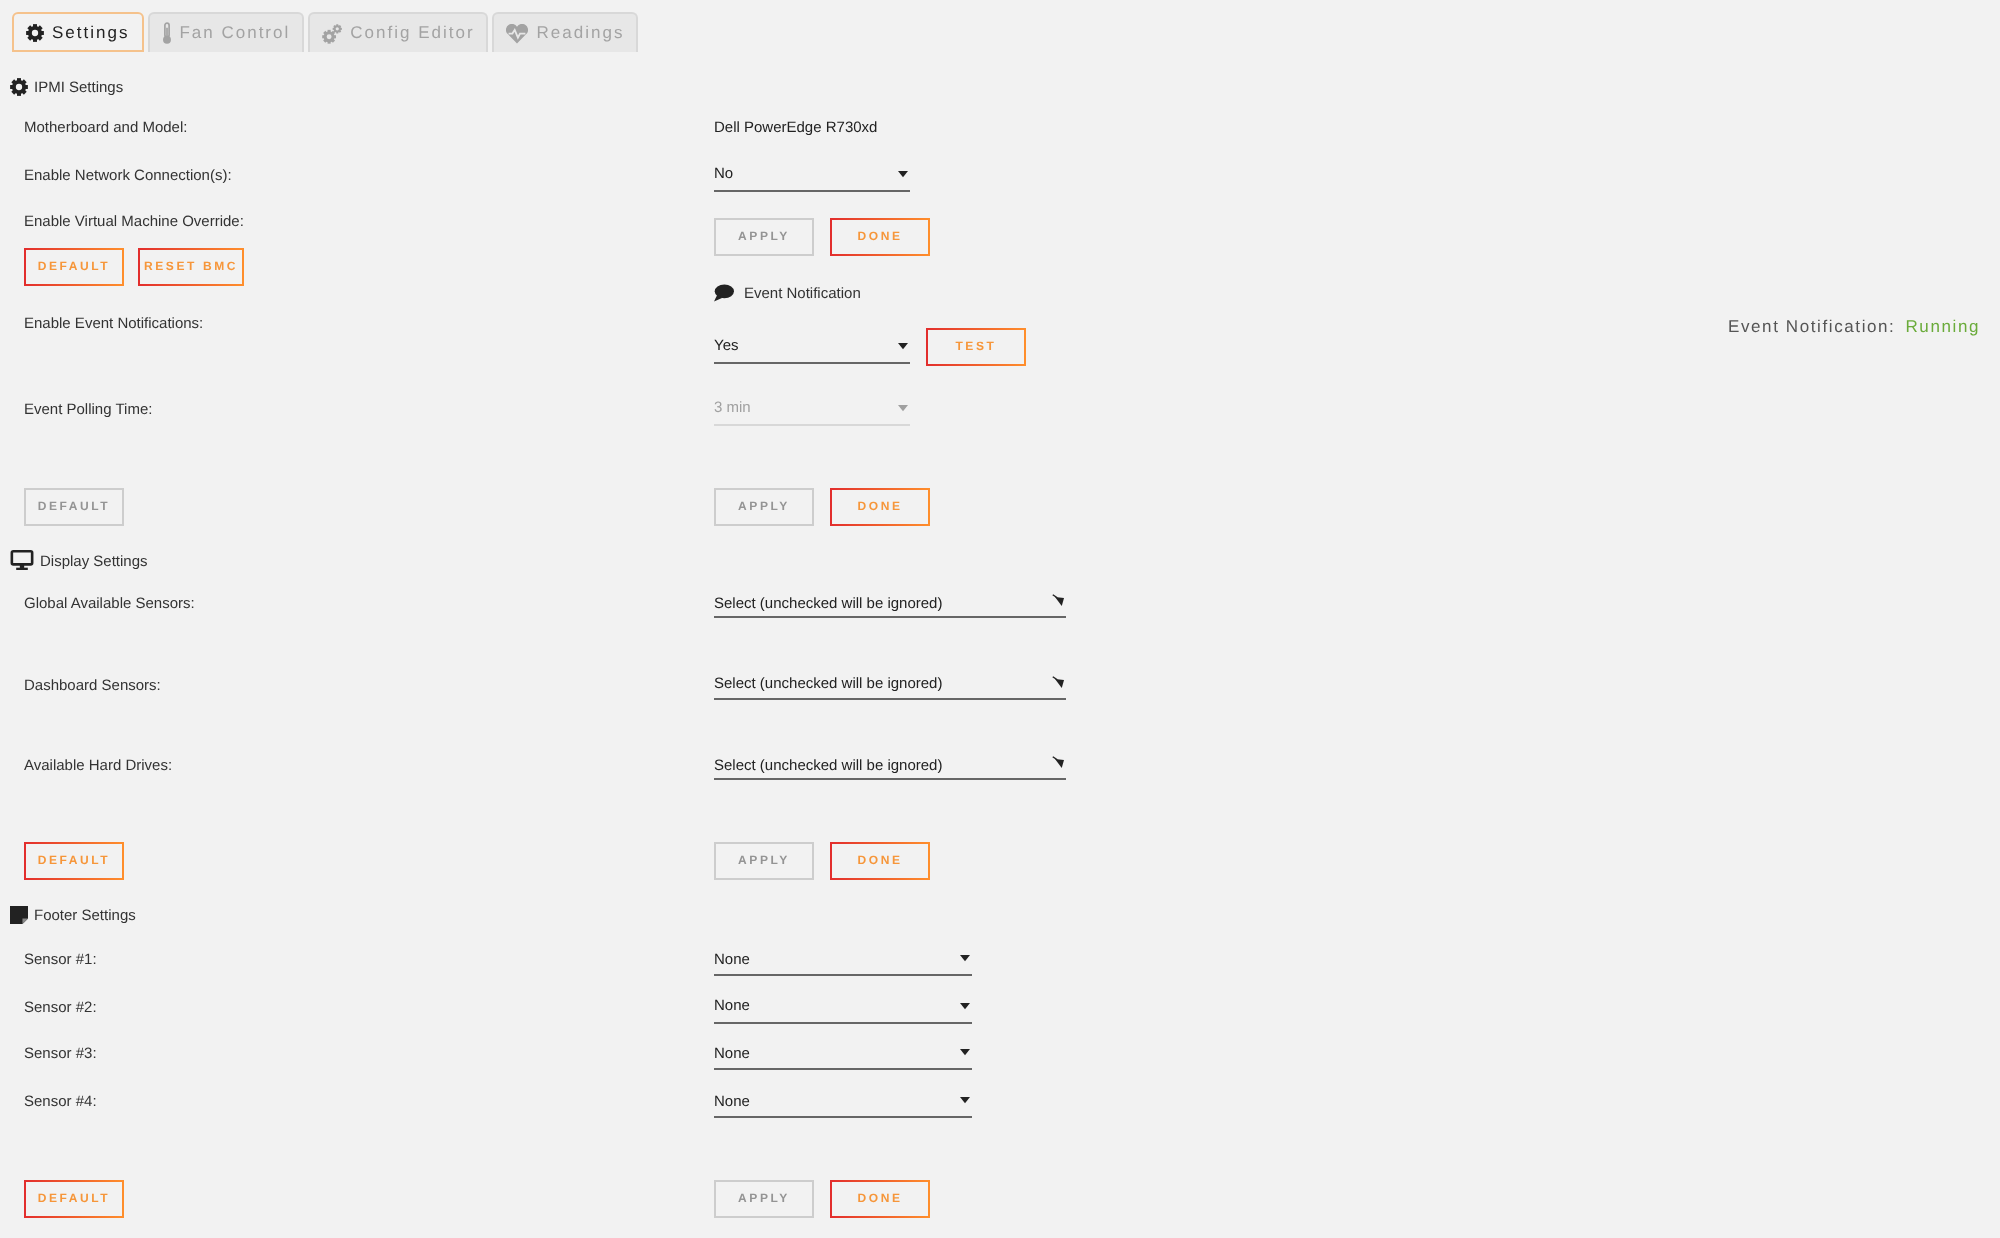  Describe the element at coordinates (565, 32) in the screenshot. I see `tab: Readings` at that location.